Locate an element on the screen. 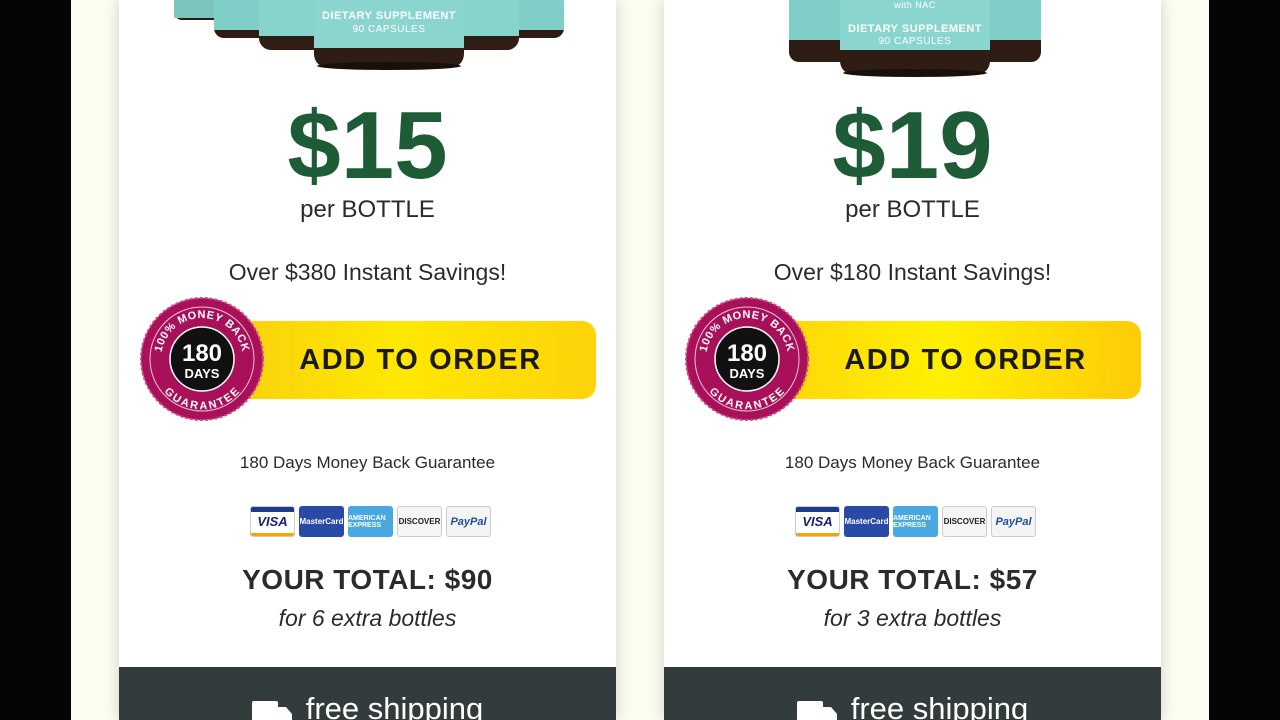  order-total: YOUR TOTAL: $90 is located at coordinates (367, 579).